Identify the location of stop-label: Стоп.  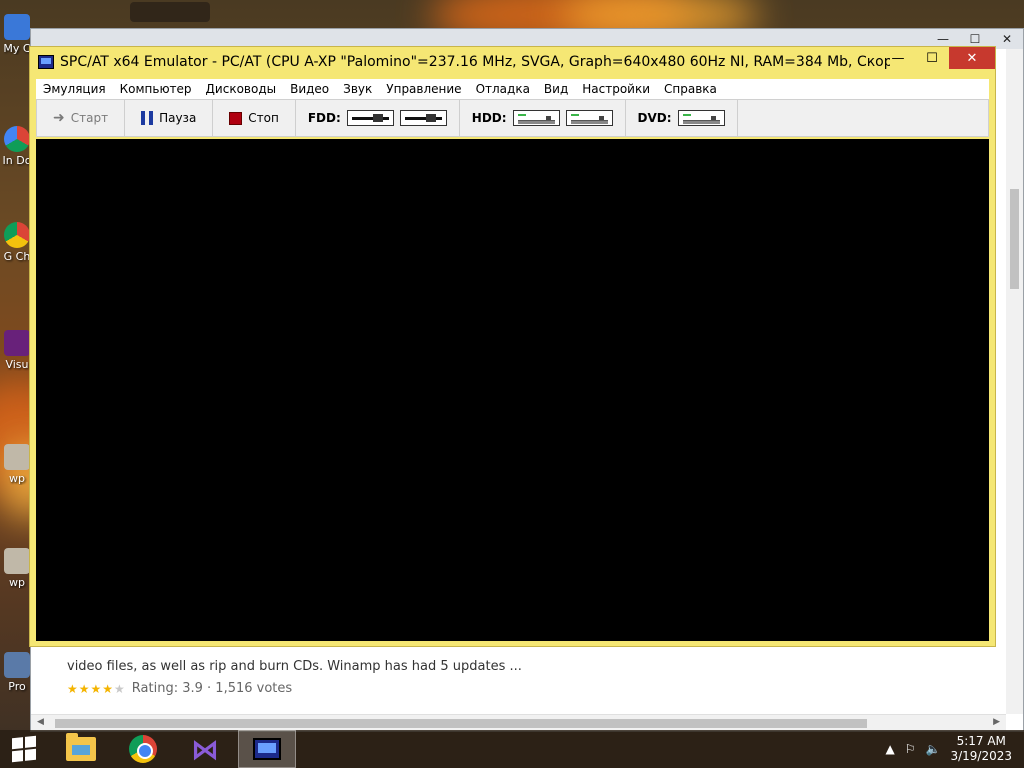
(263, 118).